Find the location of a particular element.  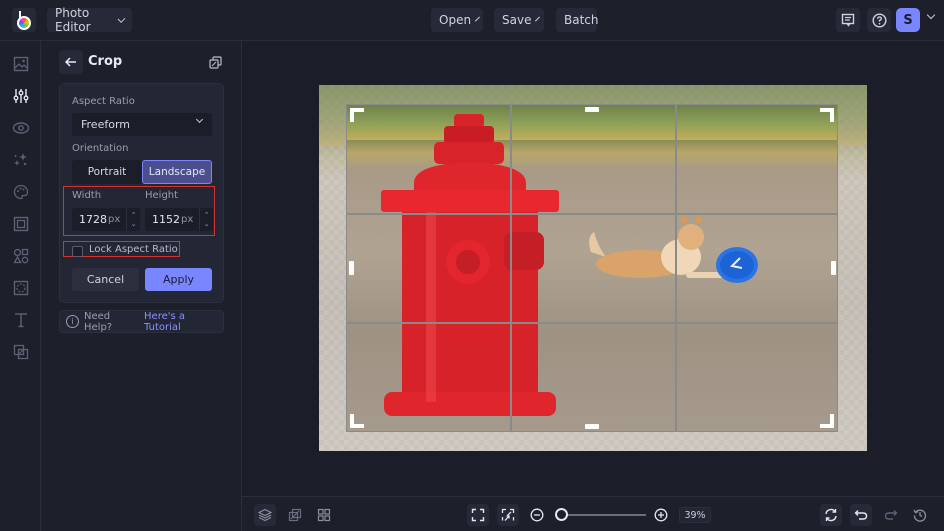

cancel-button: Cancel is located at coordinates (105, 279).